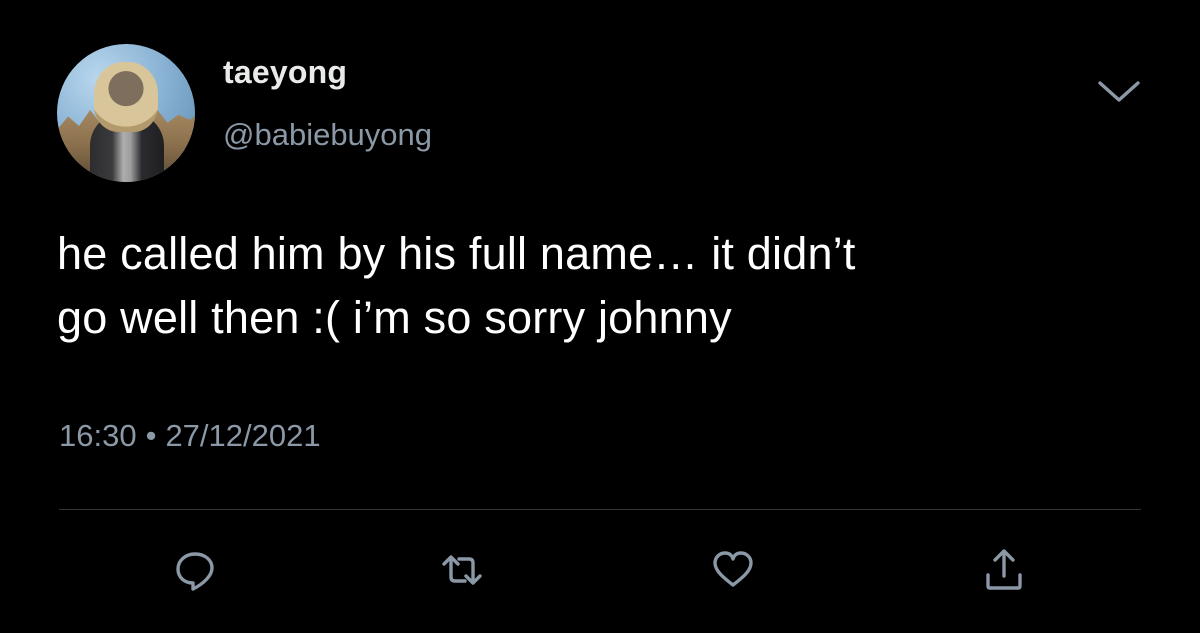  I want to click on heart-icon, so click(733, 570).